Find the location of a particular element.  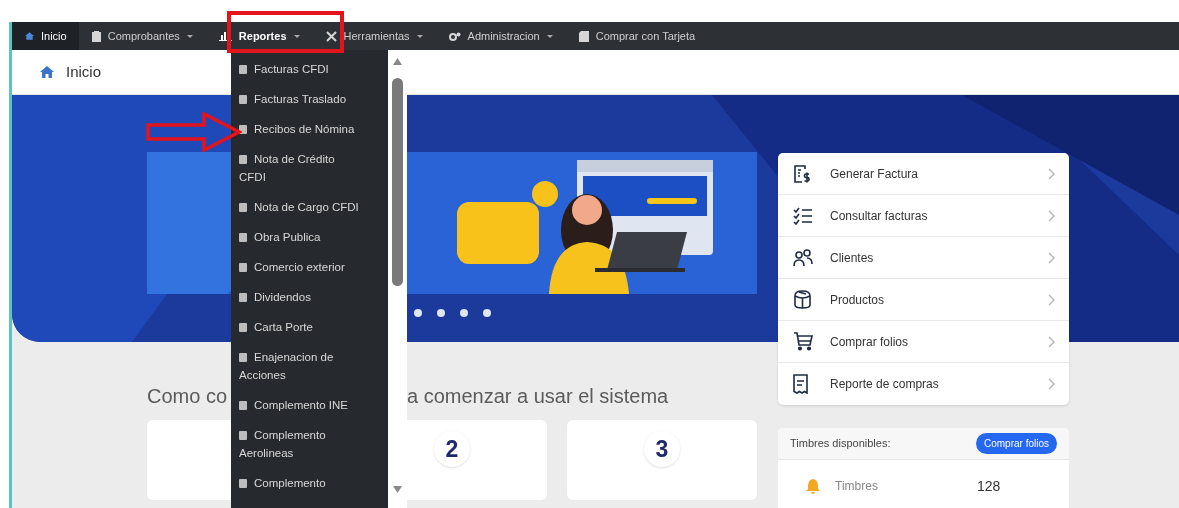

breadcrumb-label: Inicio is located at coordinates (84, 71).